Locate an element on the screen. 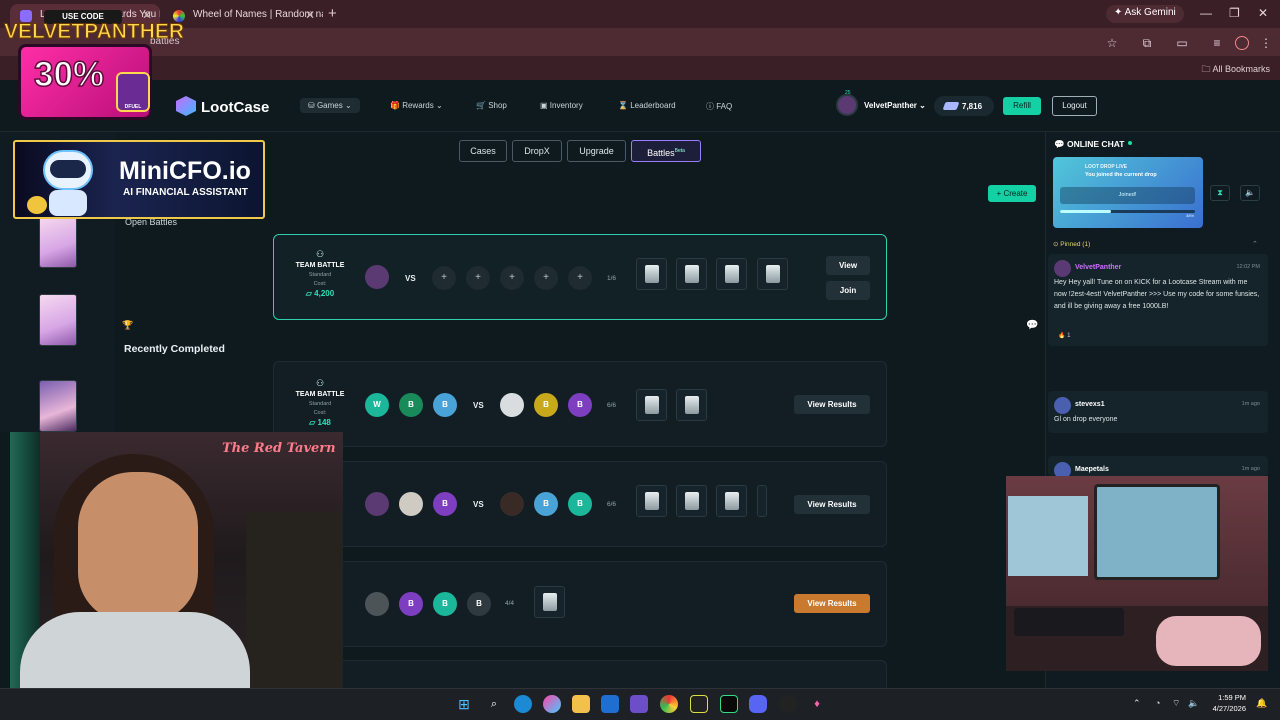  team-icon: ⚇ is located at coordinates (320, 383).